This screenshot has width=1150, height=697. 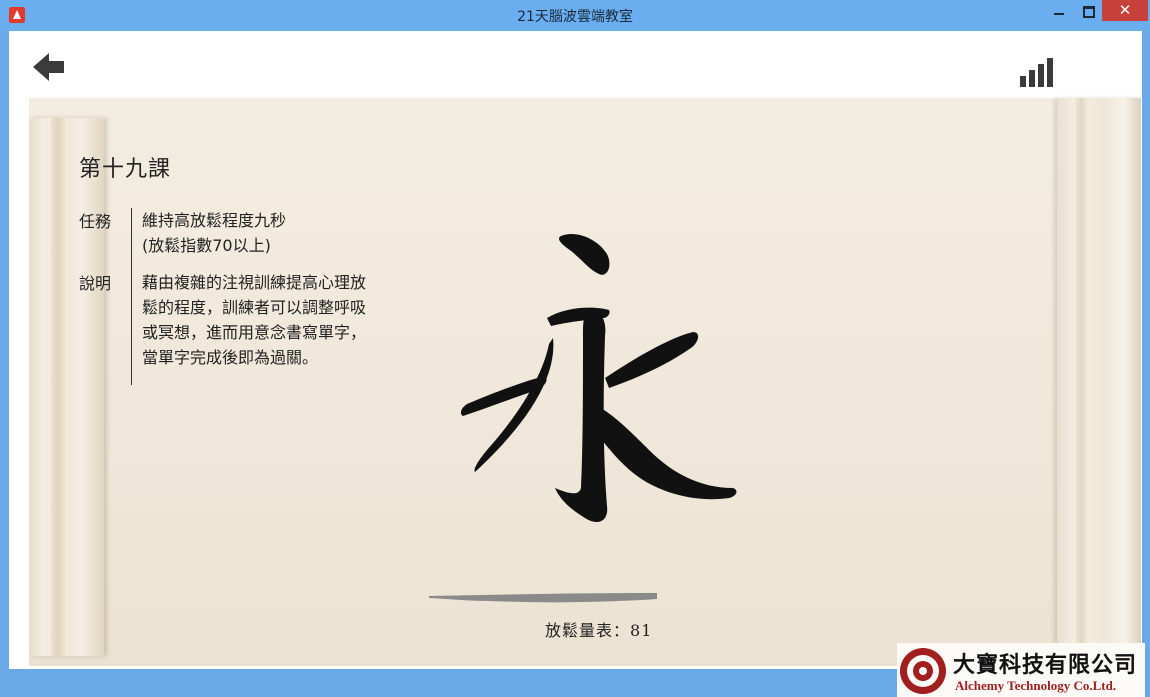 I want to click on company-banner: 大寶科技有限公司 Alchemy Technology Co.Ltd., so click(x=1021, y=670).